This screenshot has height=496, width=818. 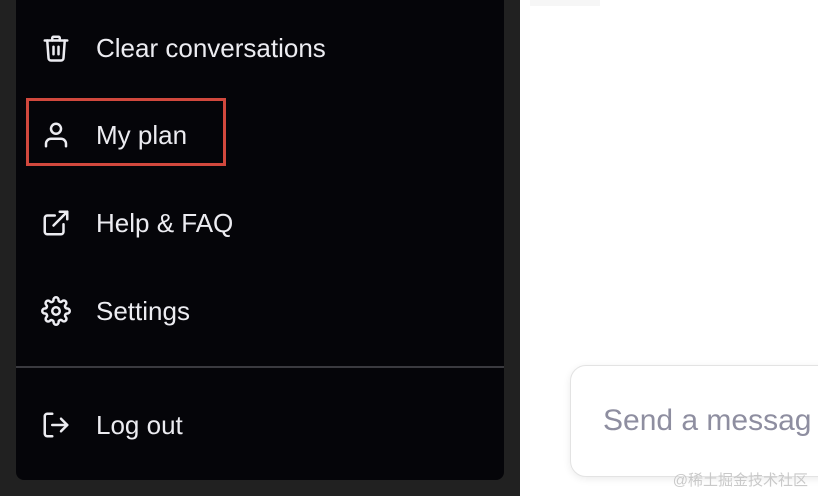 I want to click on menu-item-label: Log out, so click(x=139, y=424).